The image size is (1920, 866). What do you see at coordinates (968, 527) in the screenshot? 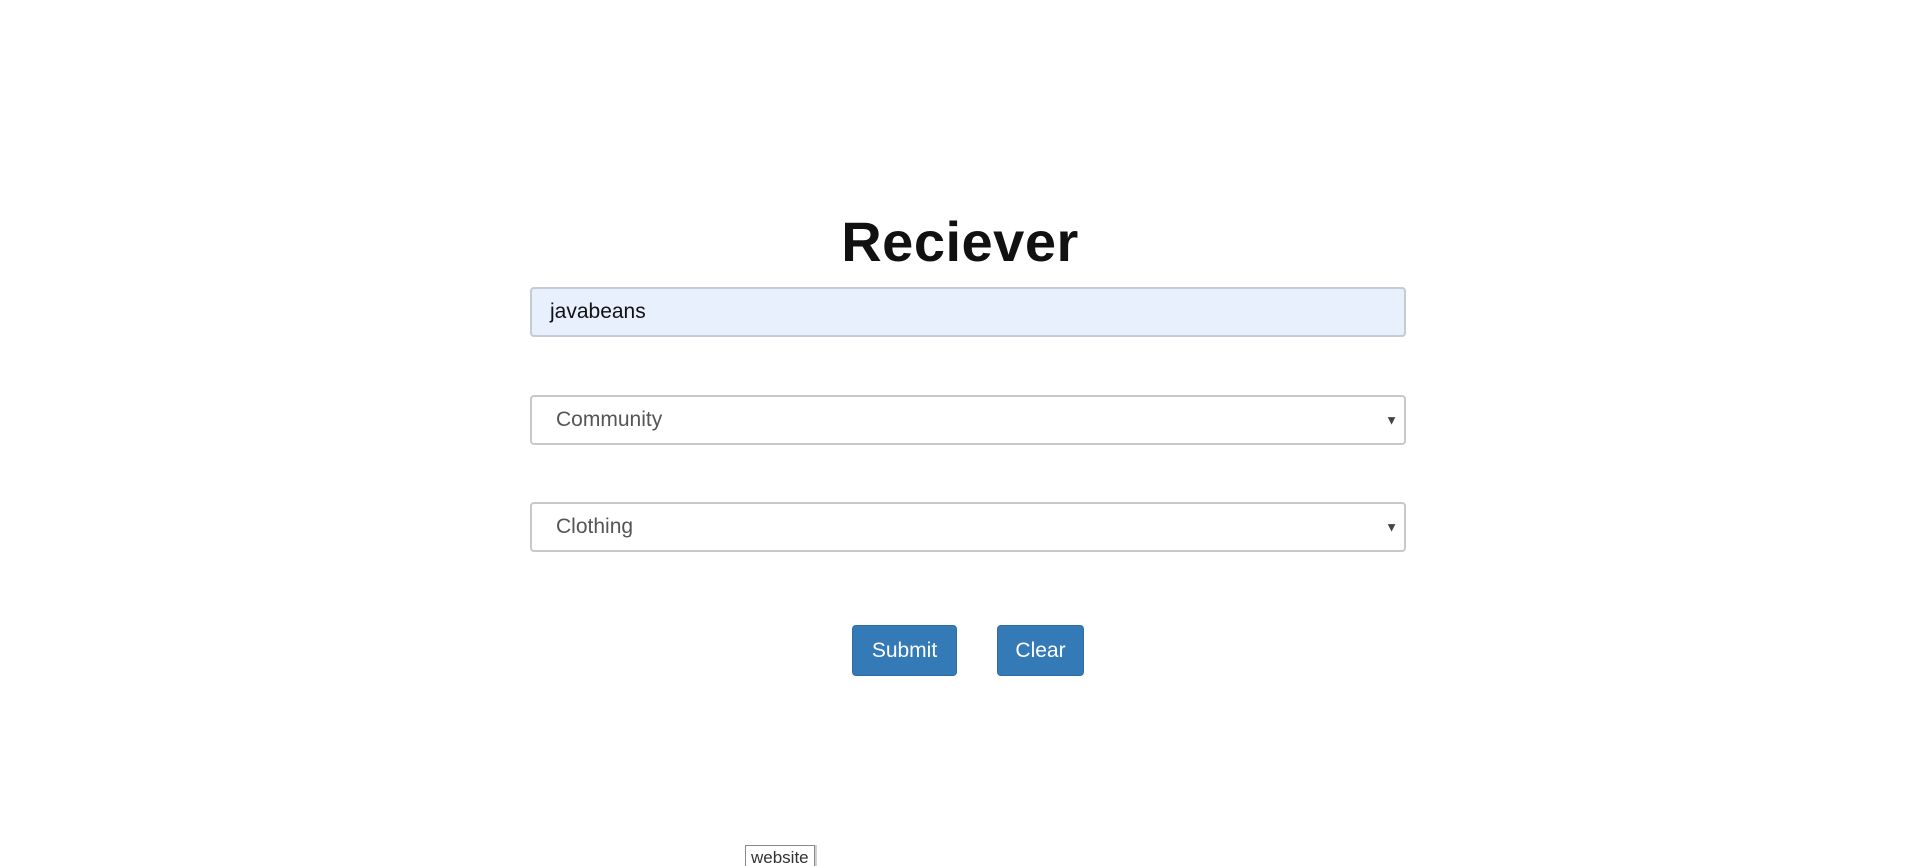
I see `category-select: Clothing ▼` at bounding box center [968, 527].